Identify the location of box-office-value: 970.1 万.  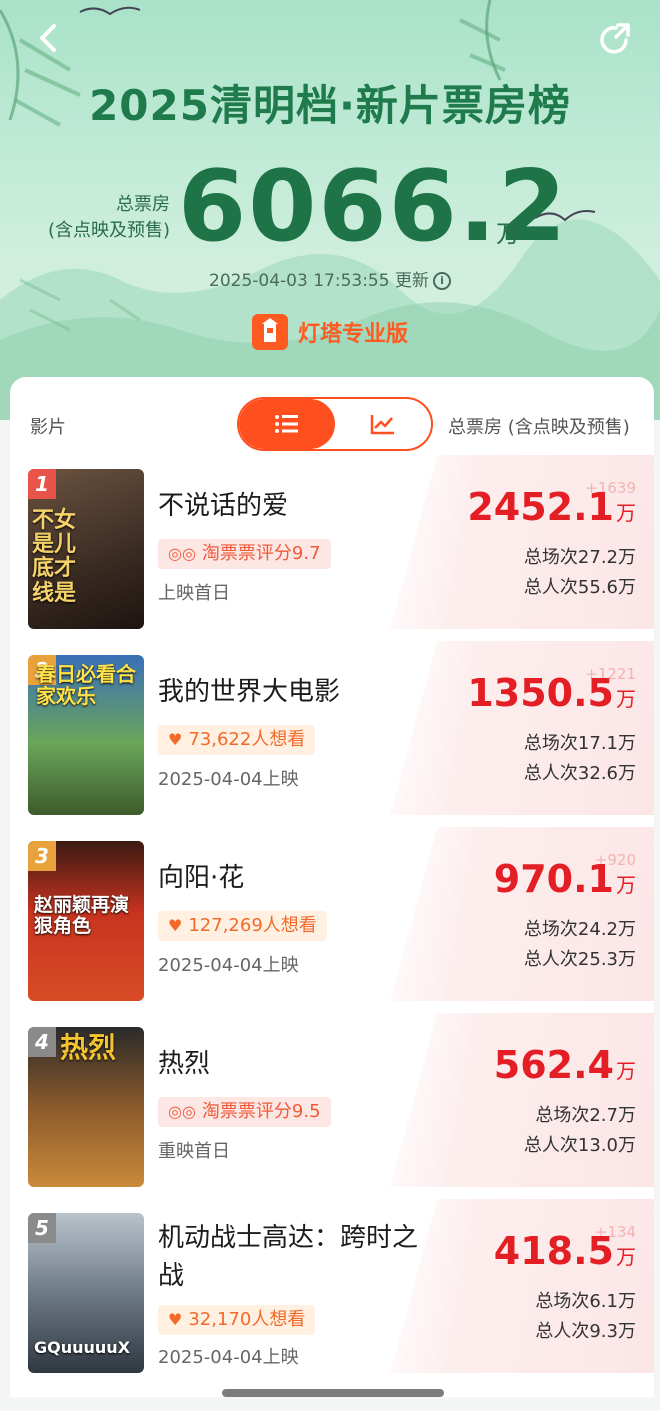
(565, 879).